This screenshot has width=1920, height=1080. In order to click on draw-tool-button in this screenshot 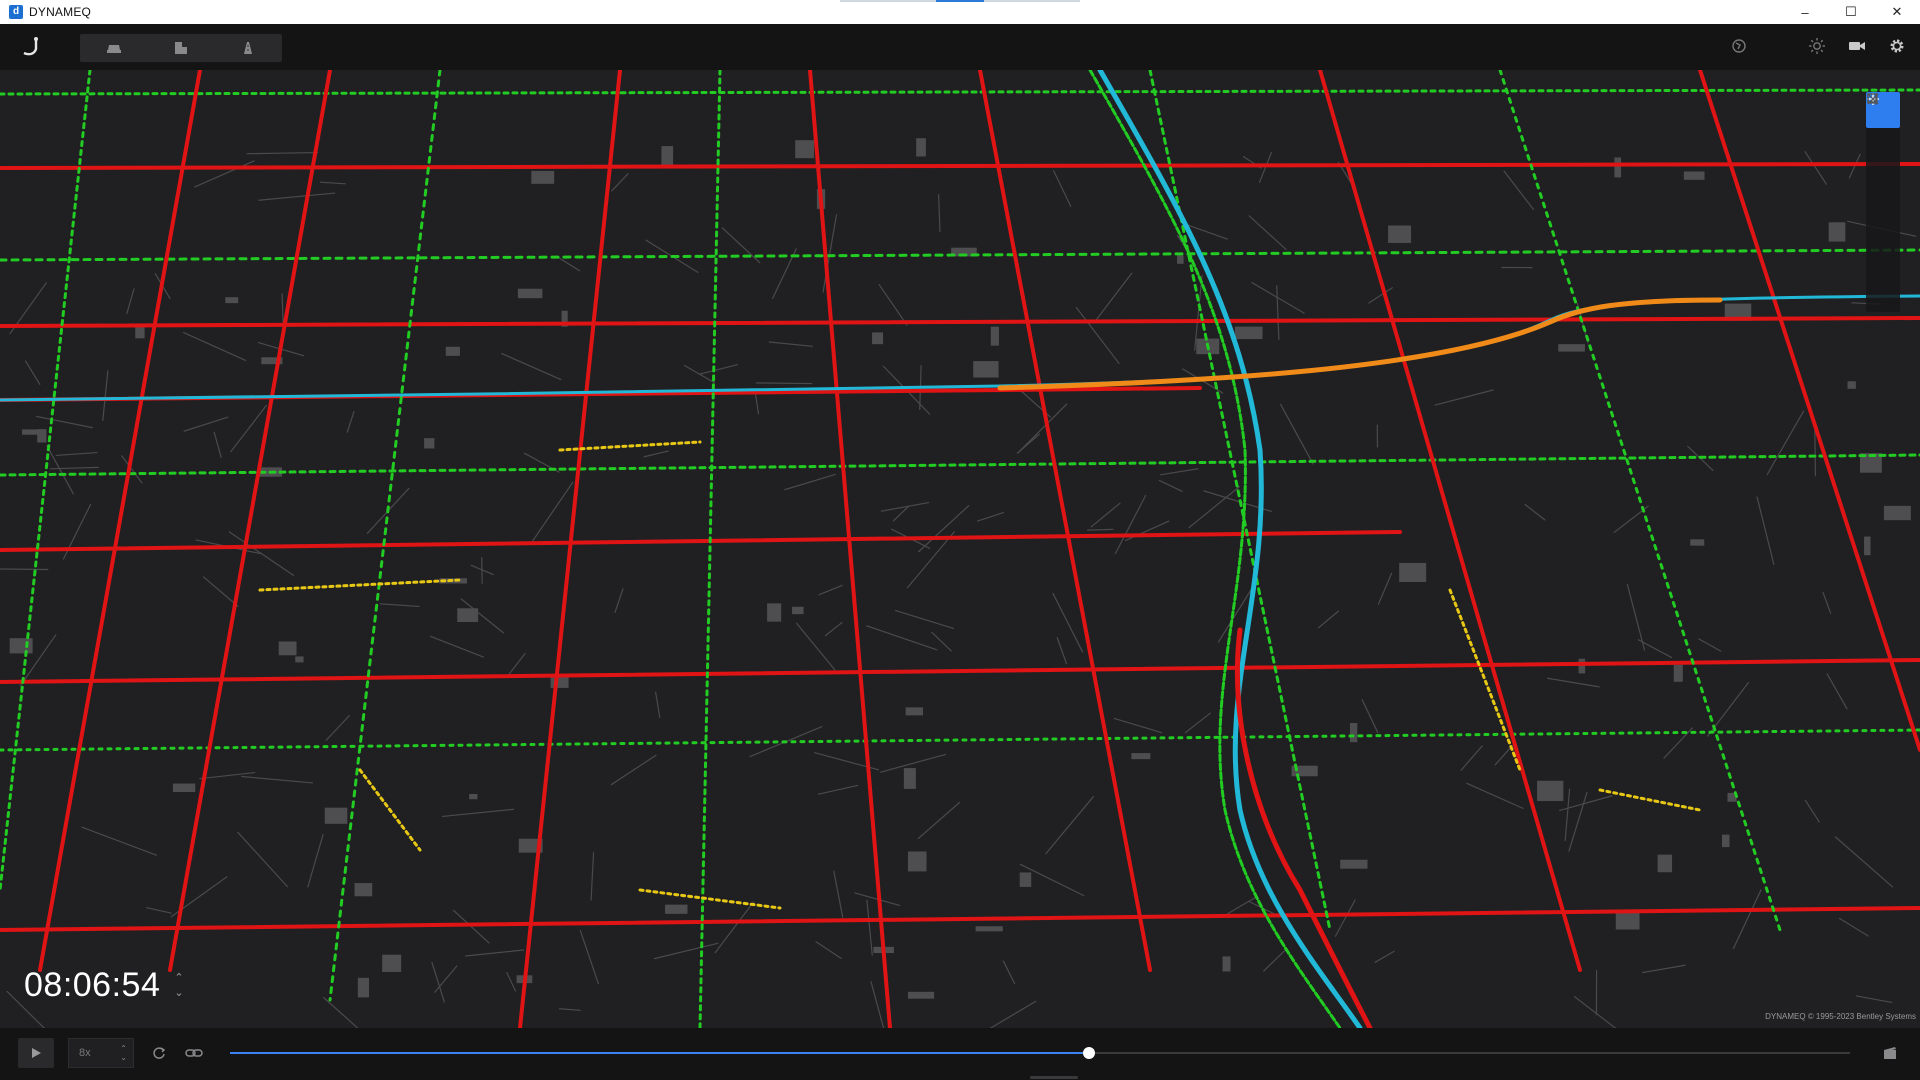, I will do `click(1883, 164)`.